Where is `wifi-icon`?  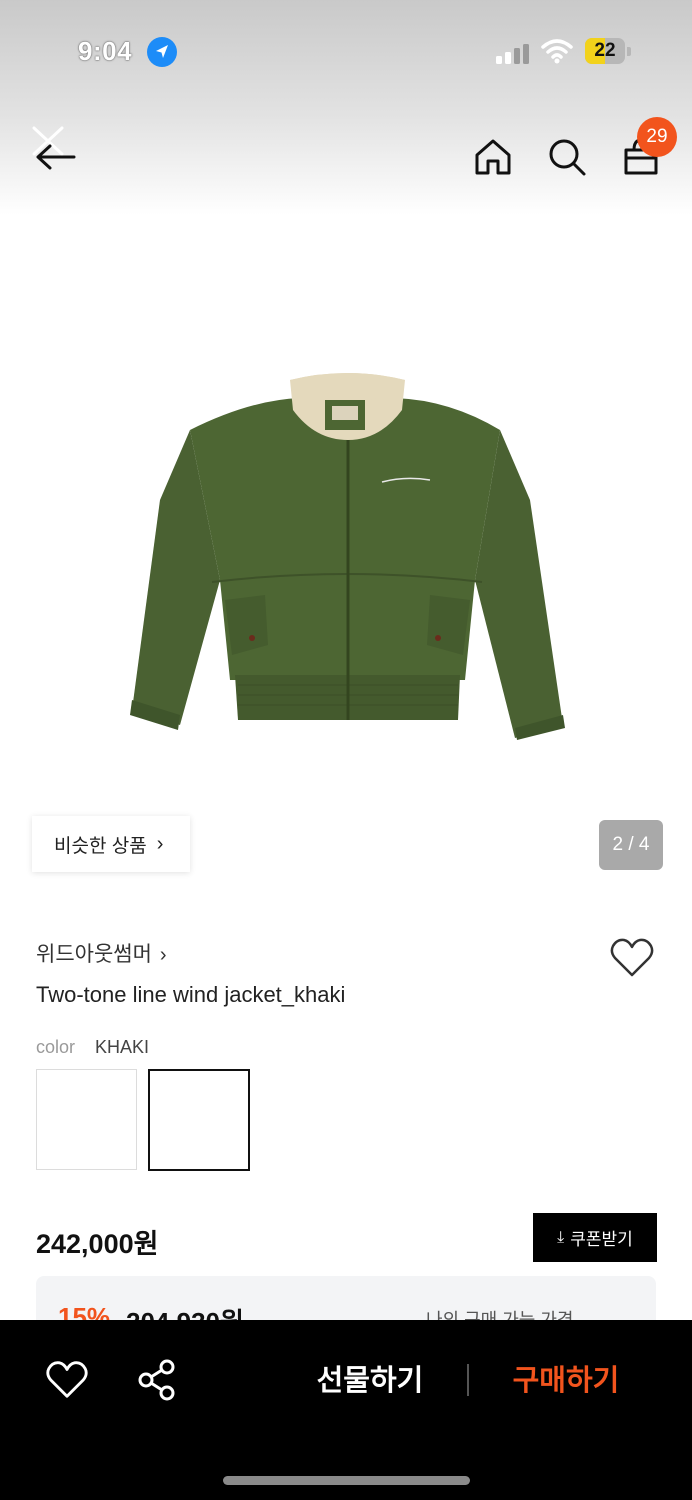
wifi-icon is located at coordinates (557, 51).